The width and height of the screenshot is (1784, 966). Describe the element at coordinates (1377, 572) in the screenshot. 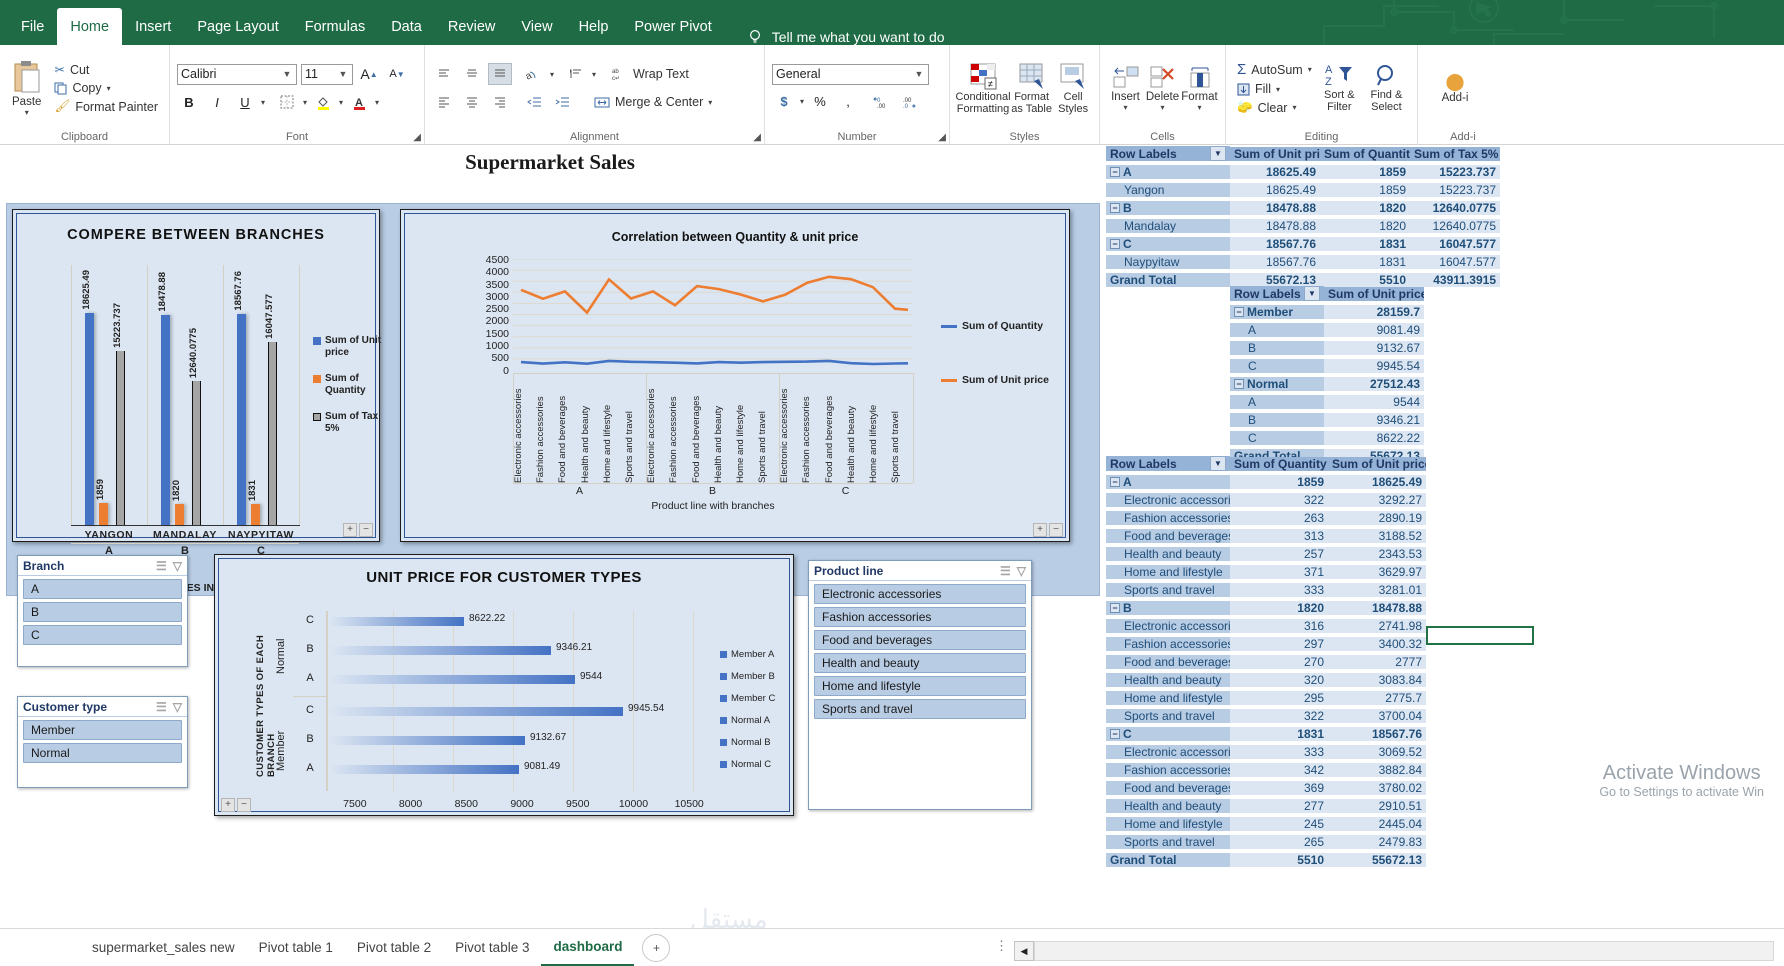

I see `pivot-value-cell: 3629.97` at that location.